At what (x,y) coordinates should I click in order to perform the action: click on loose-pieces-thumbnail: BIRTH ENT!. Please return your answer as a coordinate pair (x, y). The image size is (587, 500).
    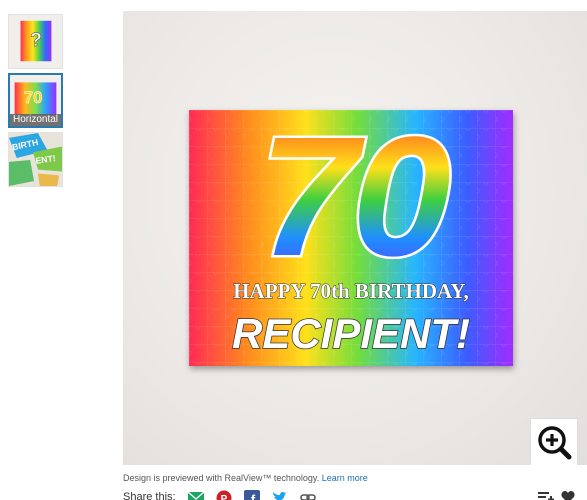
    Looking at the image, I should click on (35, 159).